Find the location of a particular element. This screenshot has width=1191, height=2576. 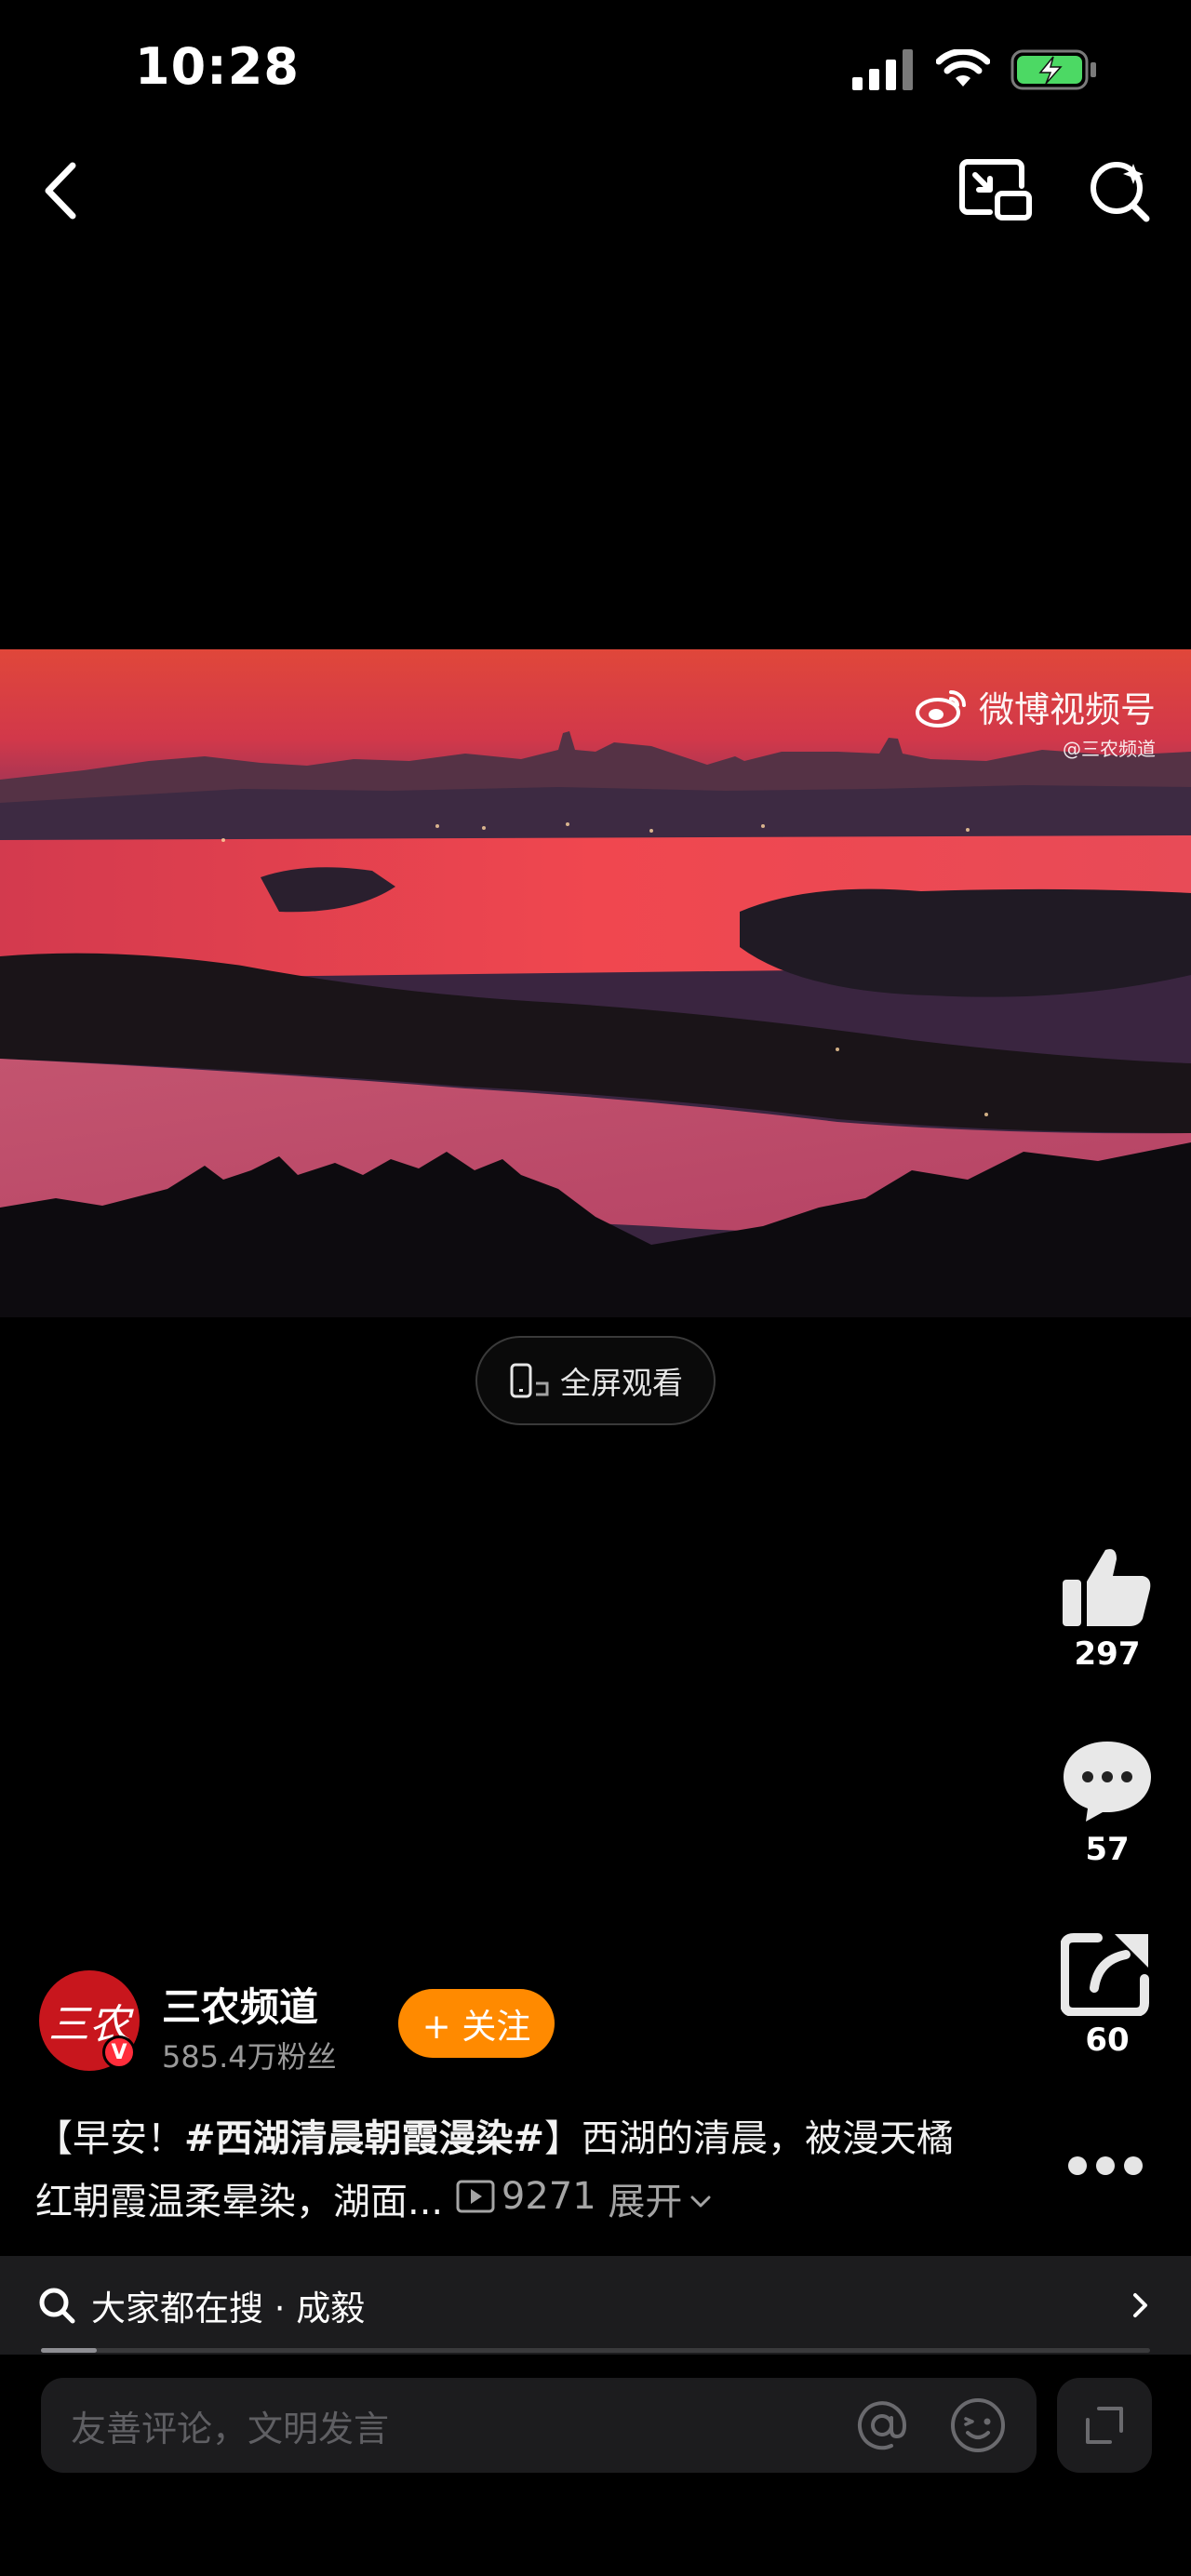

status-time: 10:28 is located at coordinates (217, 66).